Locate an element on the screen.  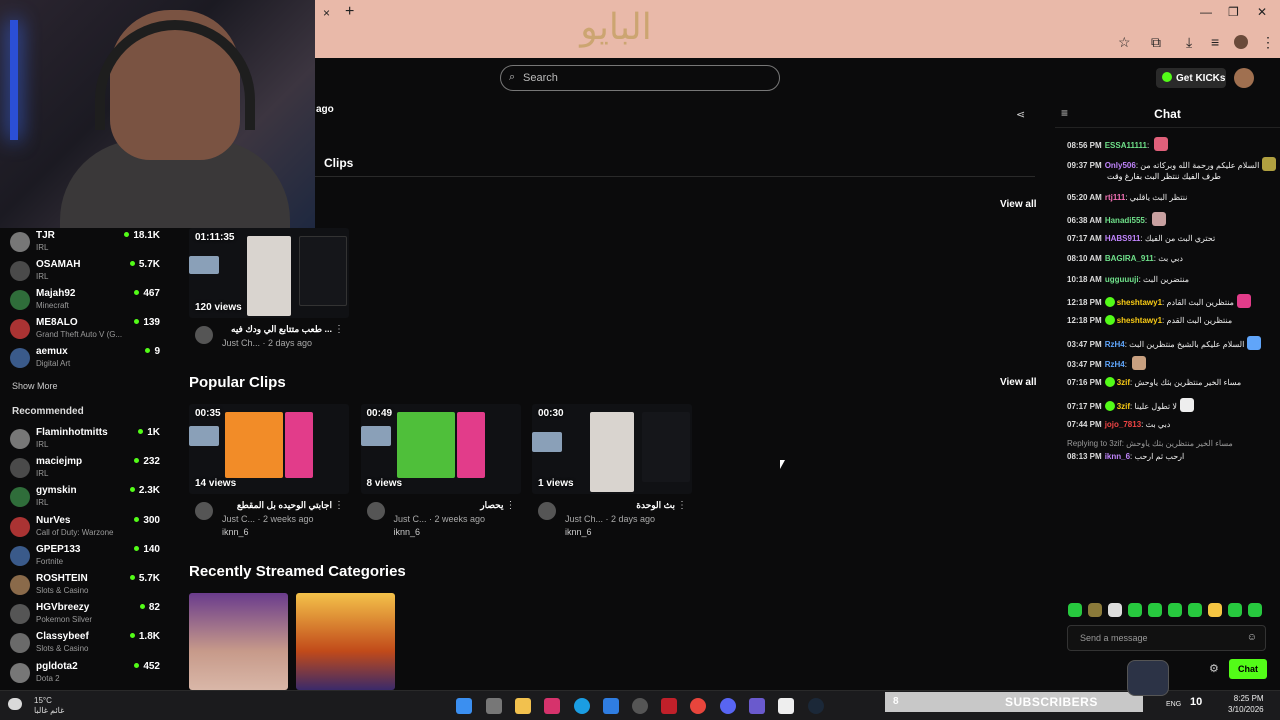
sidebar-channel: ROSHTEIN Slots & Casino 5.7K is located at coordinates (85, 587).